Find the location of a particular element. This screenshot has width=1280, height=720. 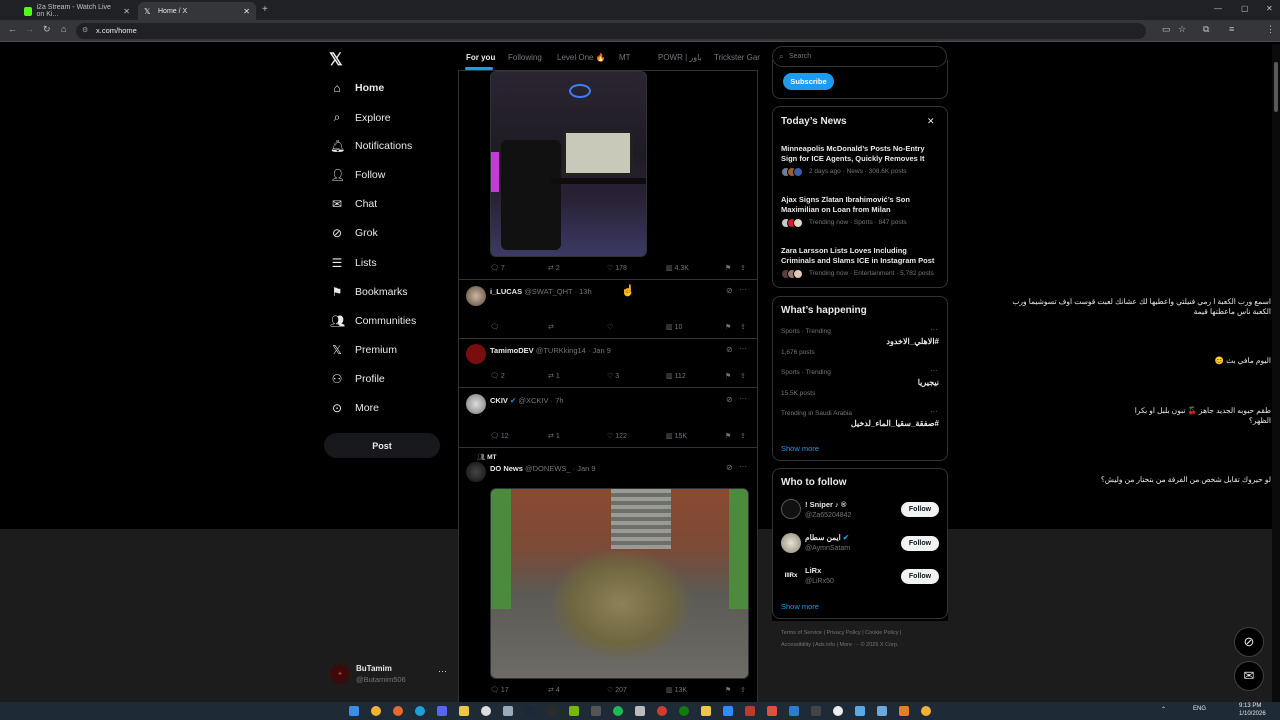

browser-tab-x: 𝕏 Home / X ✕ is located at coordinates (197, 11).